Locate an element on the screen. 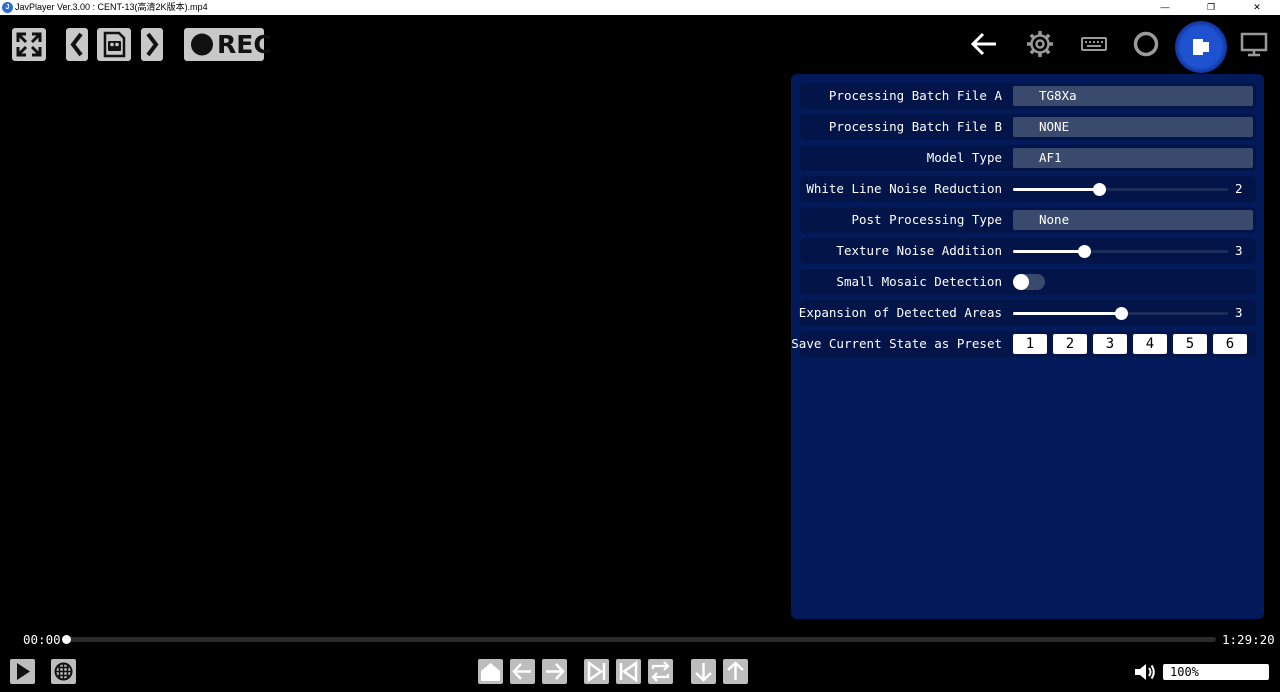  arrow-down-icon is located at coordinates (703, 672).